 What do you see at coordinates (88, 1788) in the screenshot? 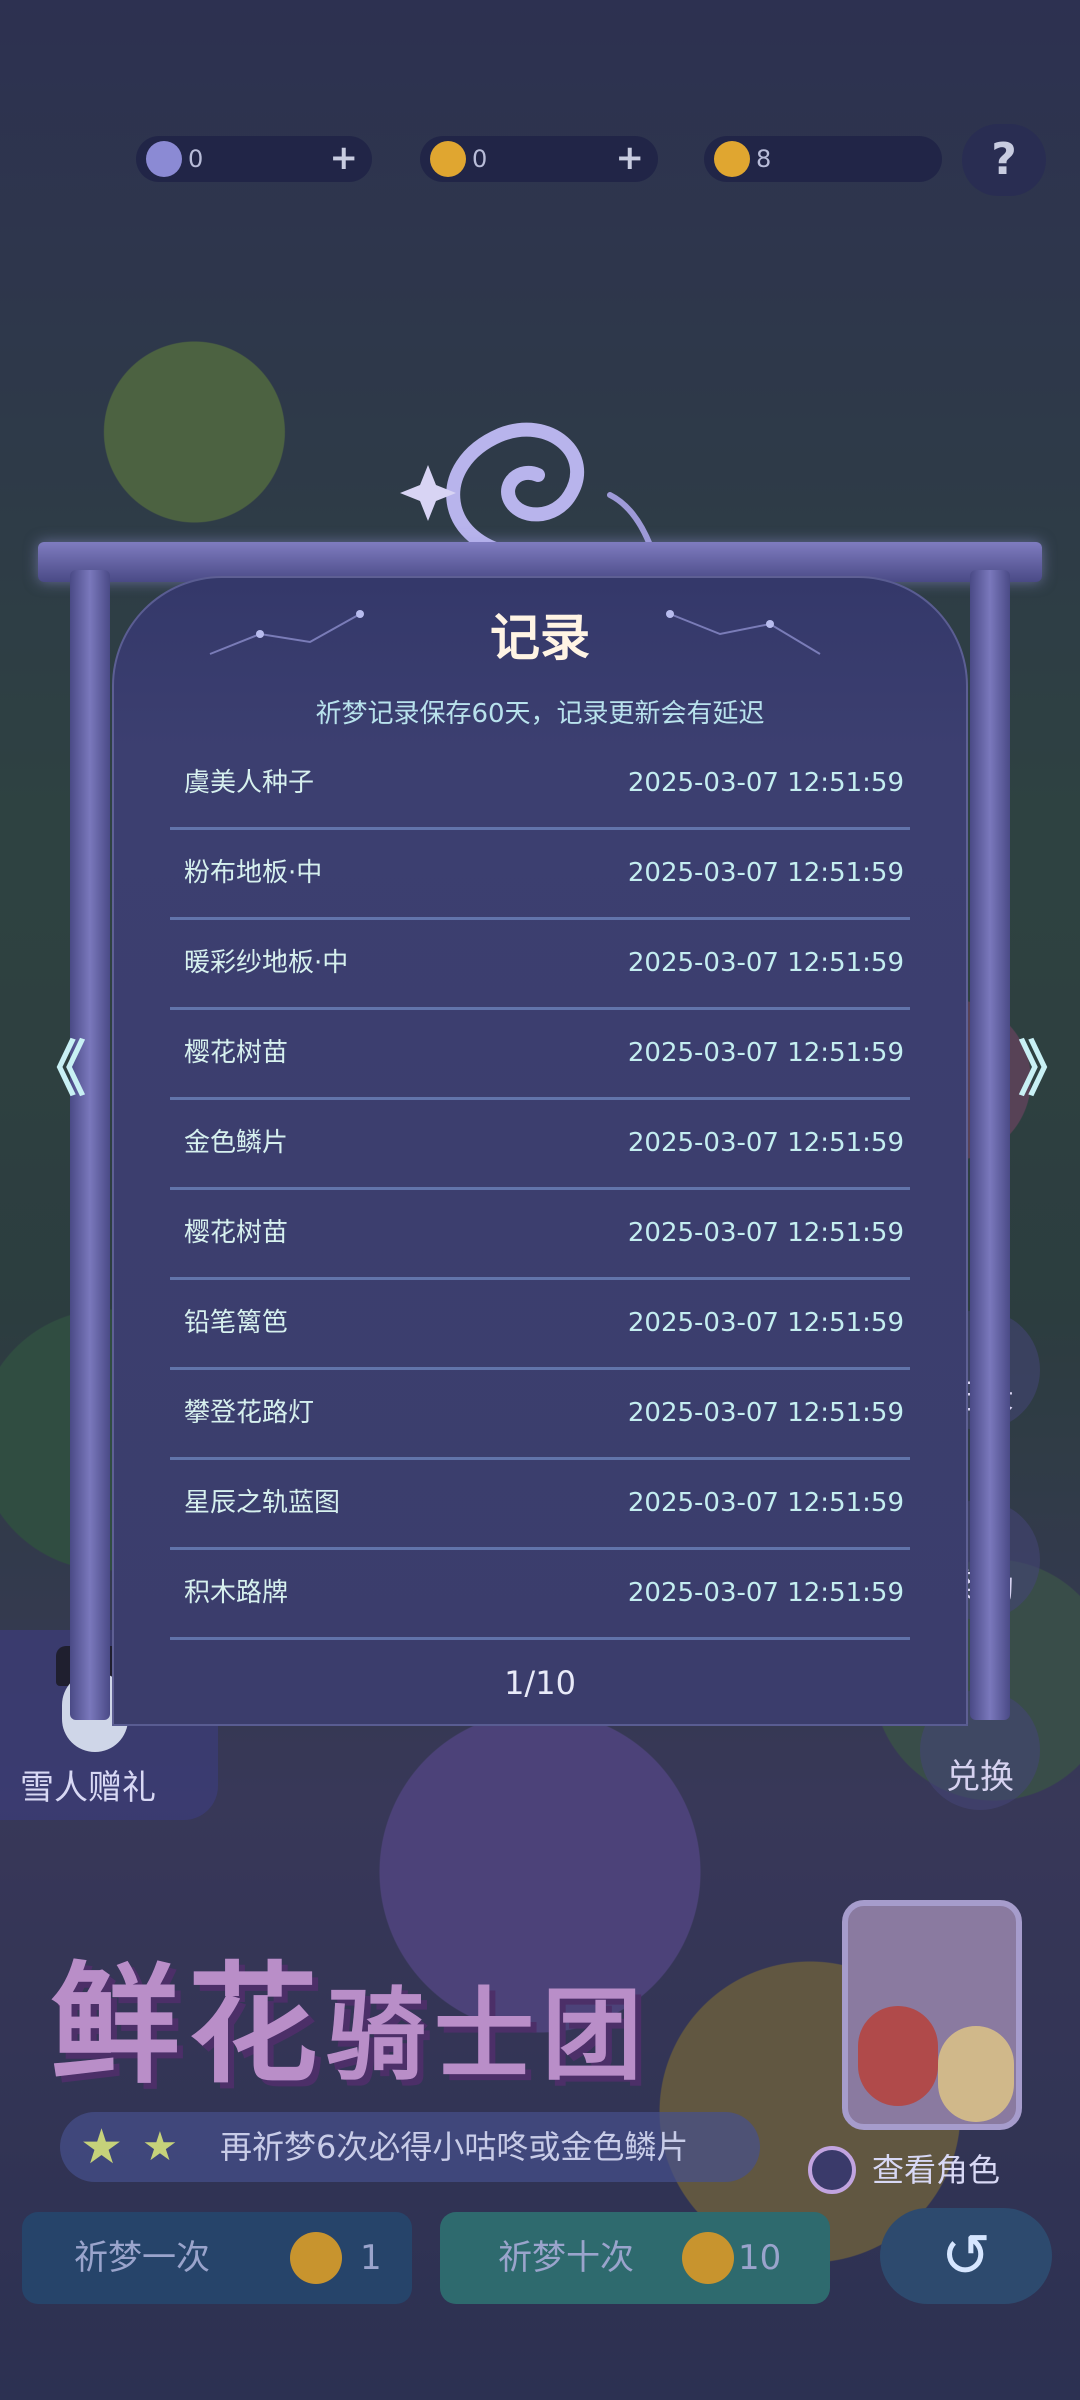
I see `snowman-gift-label: 雪人赠礼` at bounding box center [88, 1788].